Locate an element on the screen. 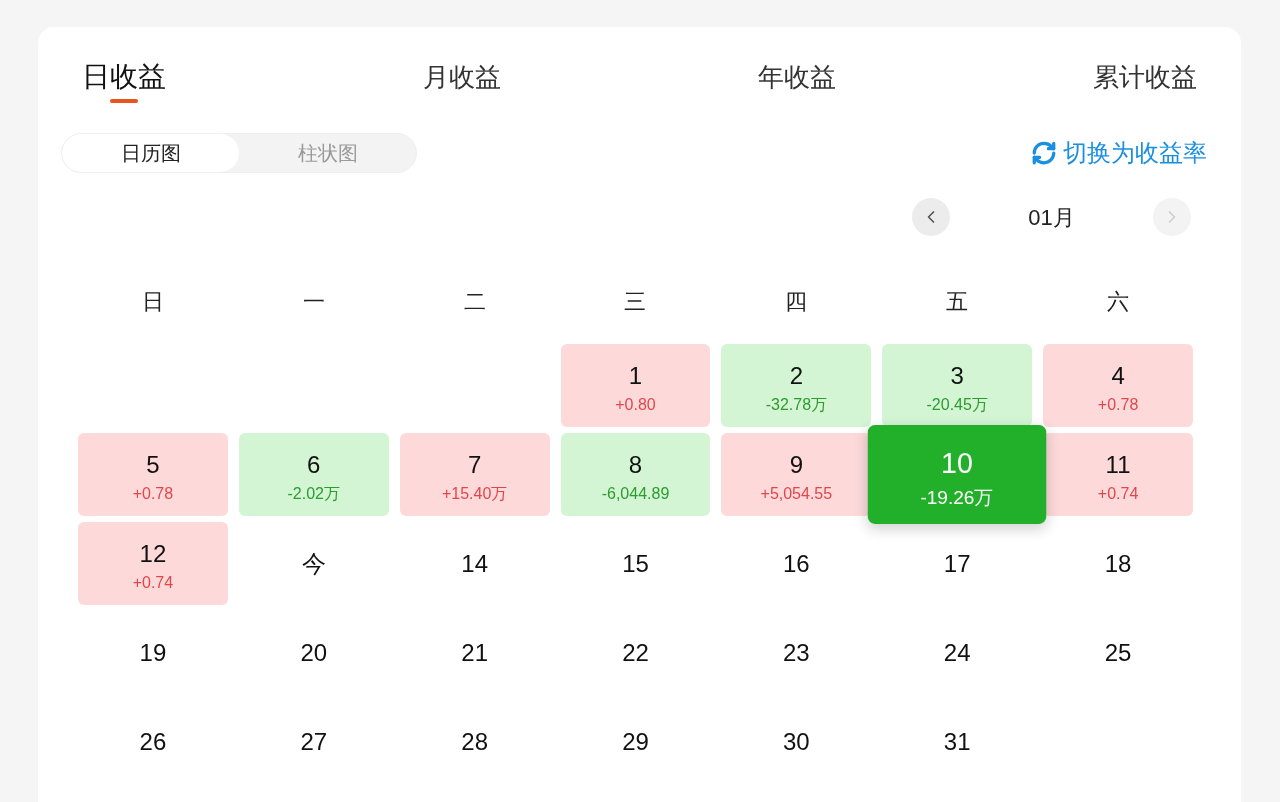 This screenshot has width=1280, height=802. weekday-label: 四 is located at coordinates (796, 301).